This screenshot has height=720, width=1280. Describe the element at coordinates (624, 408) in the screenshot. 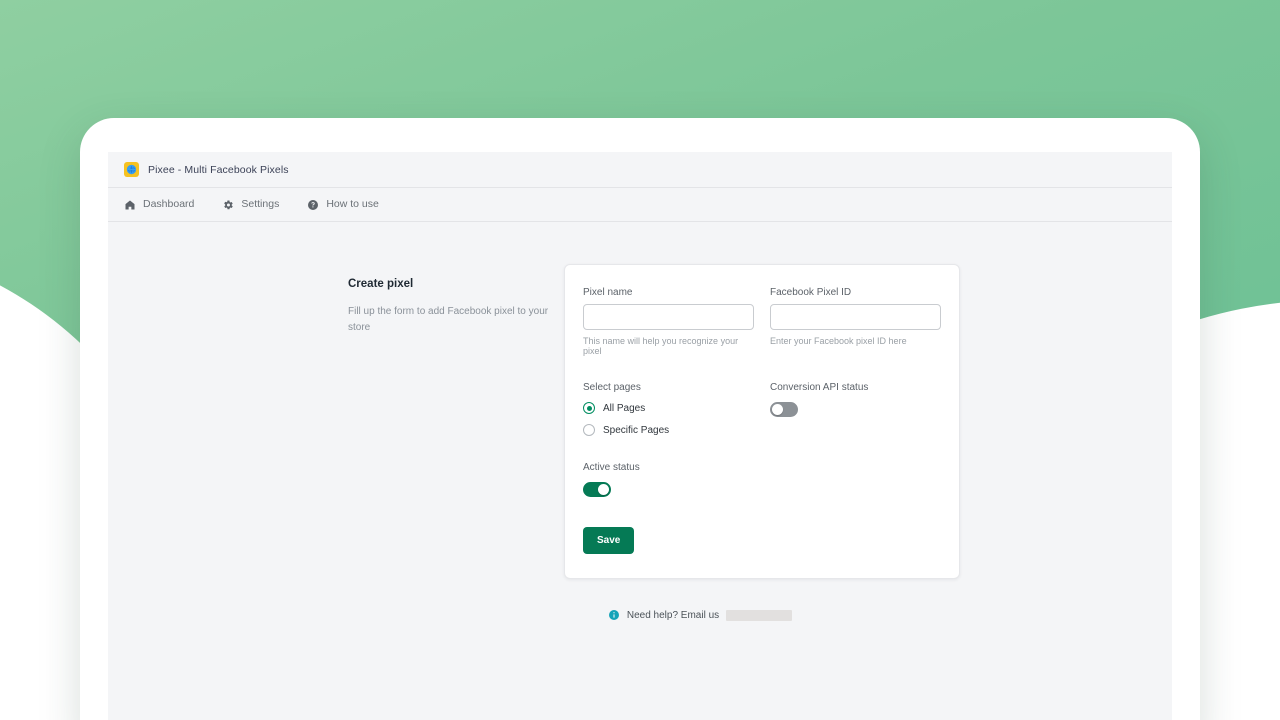

I see `radio-all-pages-label: All Pages` at that location.